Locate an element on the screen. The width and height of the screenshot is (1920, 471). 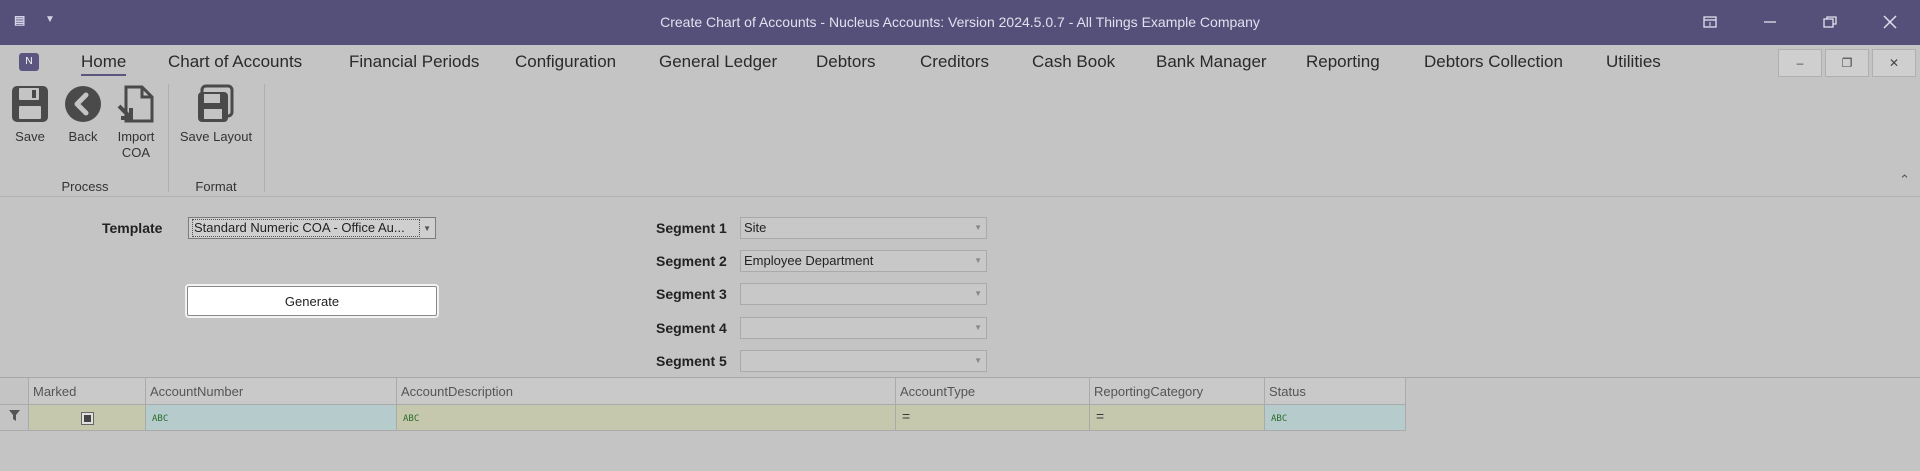
back-label: Back is located at coordinates (83, 136).